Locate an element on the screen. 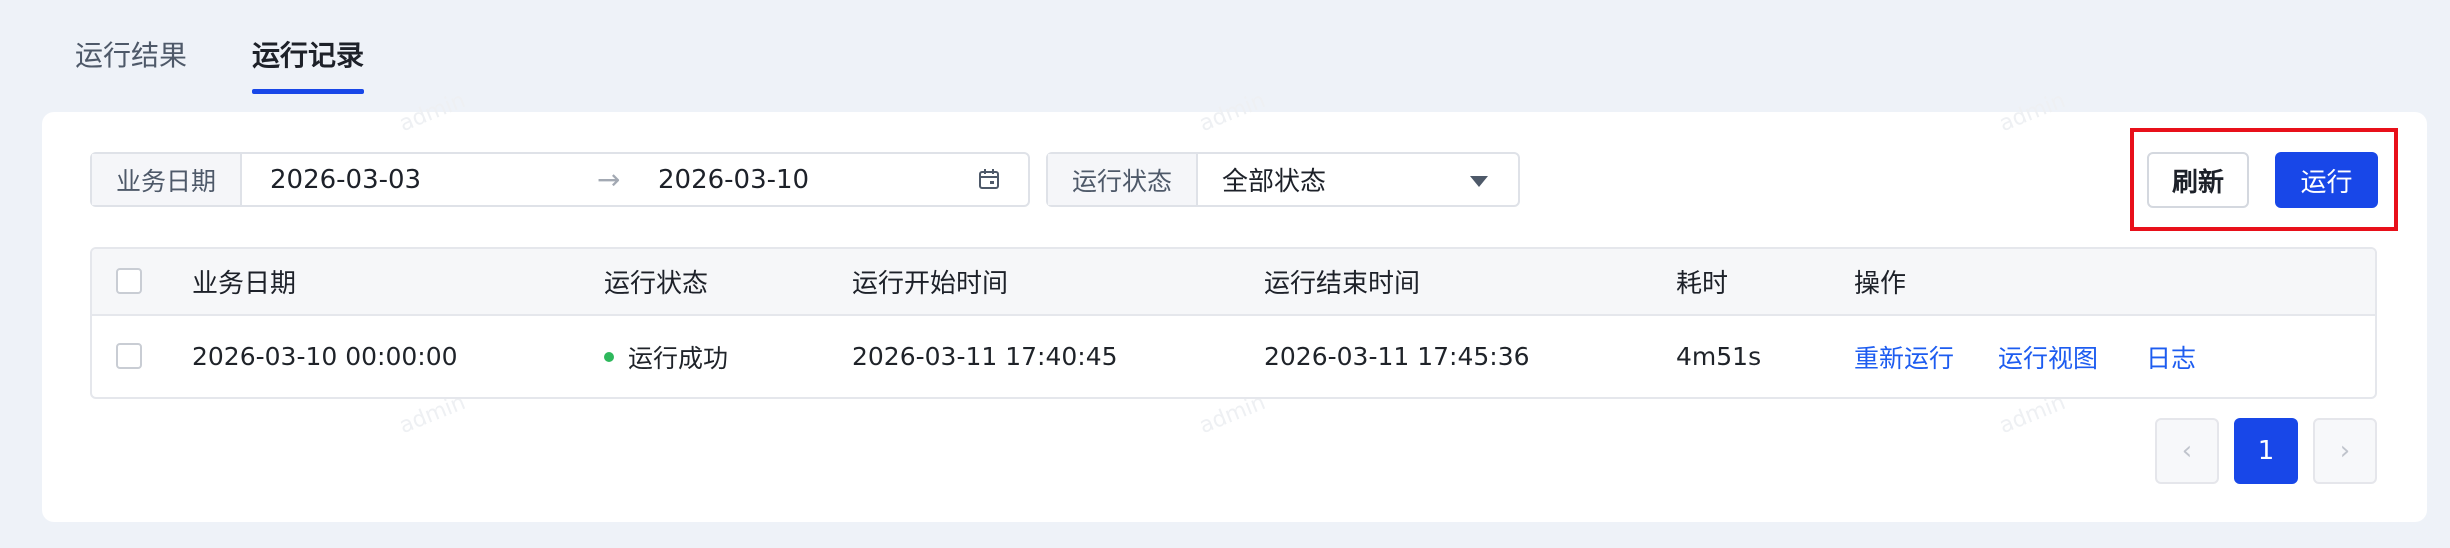 The height and width of the screenshot is (548, 2450). end-time-cell: 2026-03-11 17:45:36 is located at coordinates (1397, 356).